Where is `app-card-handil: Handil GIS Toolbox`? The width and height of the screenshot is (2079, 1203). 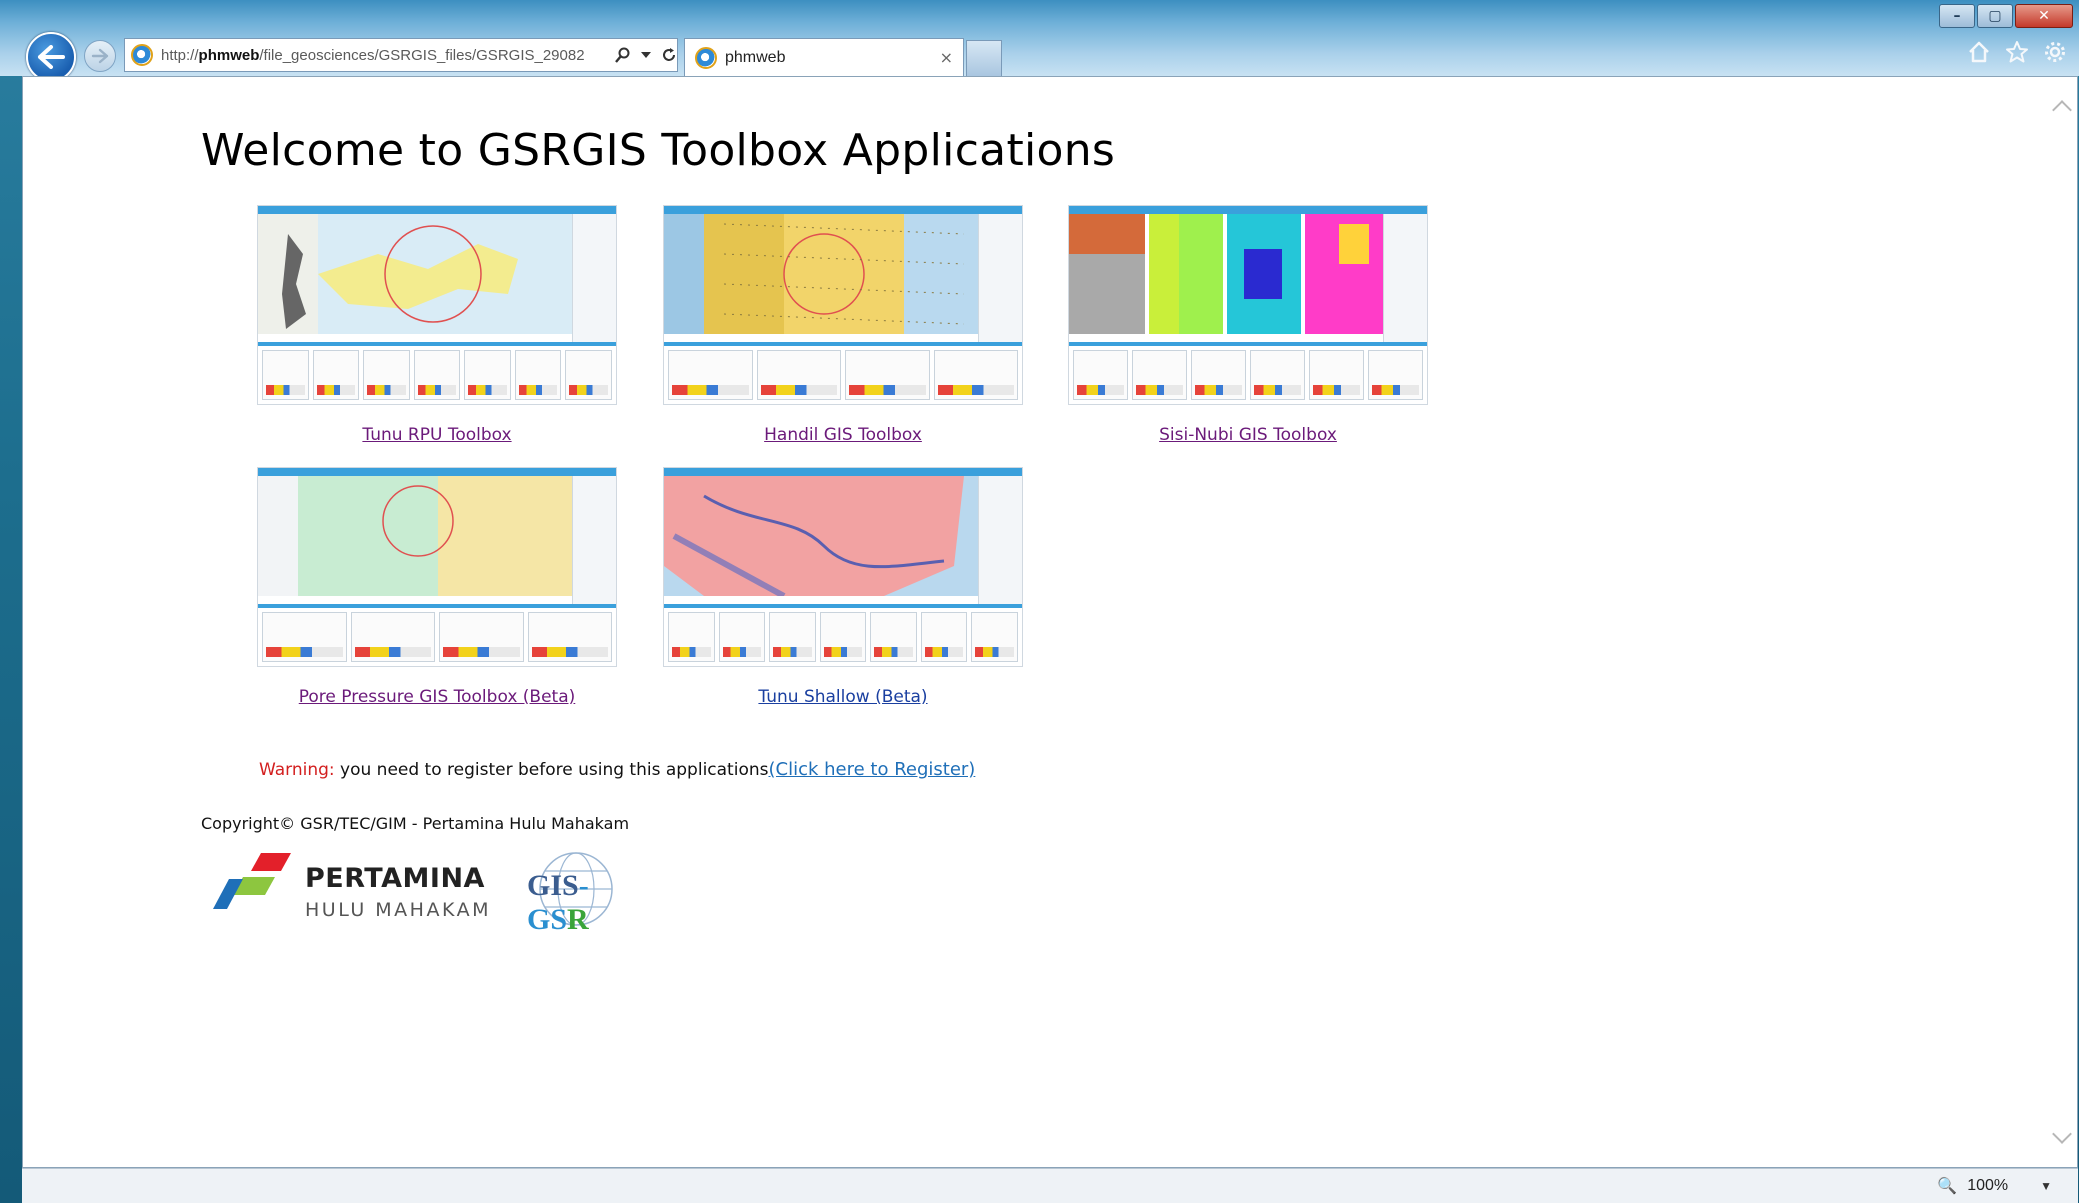
app-card-handil: Handil GIS Toolbox is located at coordinates (843, 325).